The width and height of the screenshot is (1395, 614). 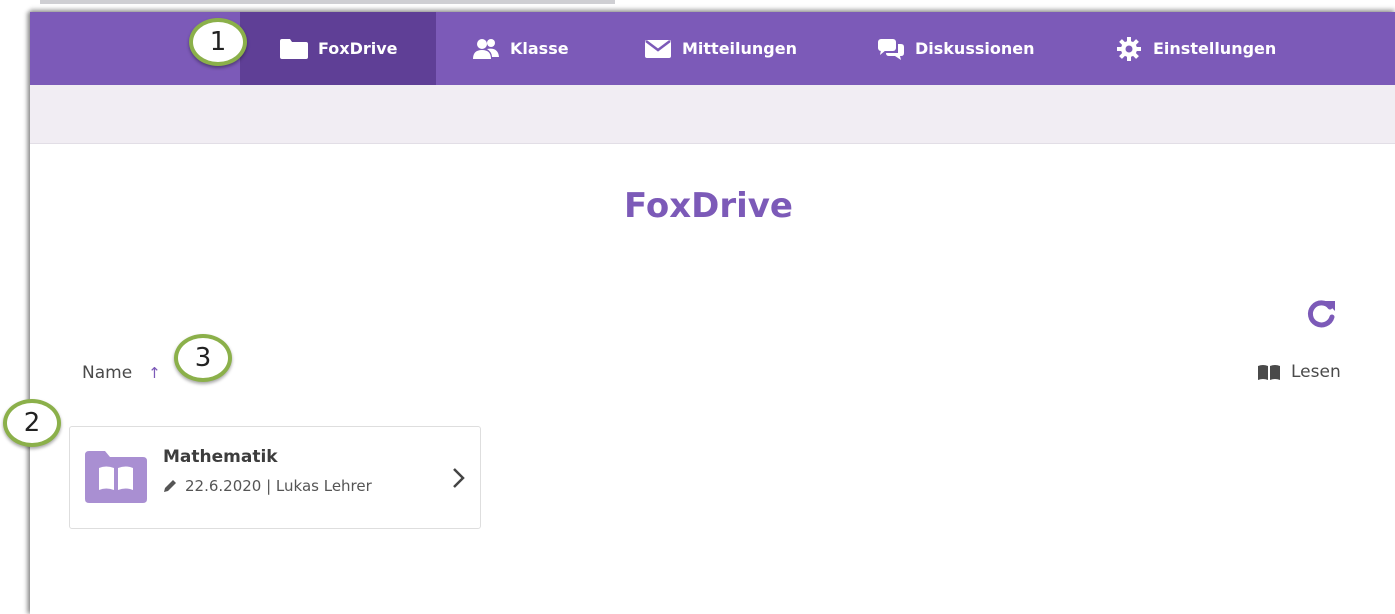 I want to click on nav-item-foxdrive: FoxDrive, so click(x=338, y=48).